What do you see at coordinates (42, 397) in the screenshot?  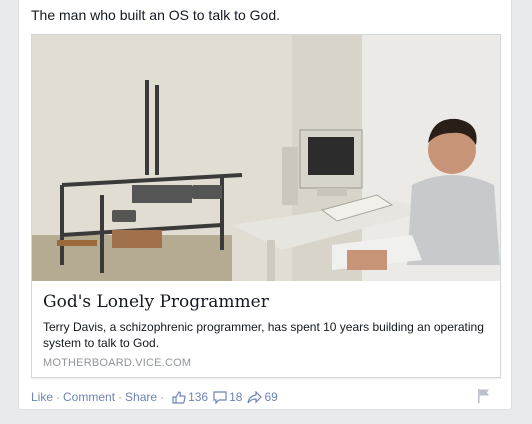 I see `like-link: Like` at bounding box center [42, 397].